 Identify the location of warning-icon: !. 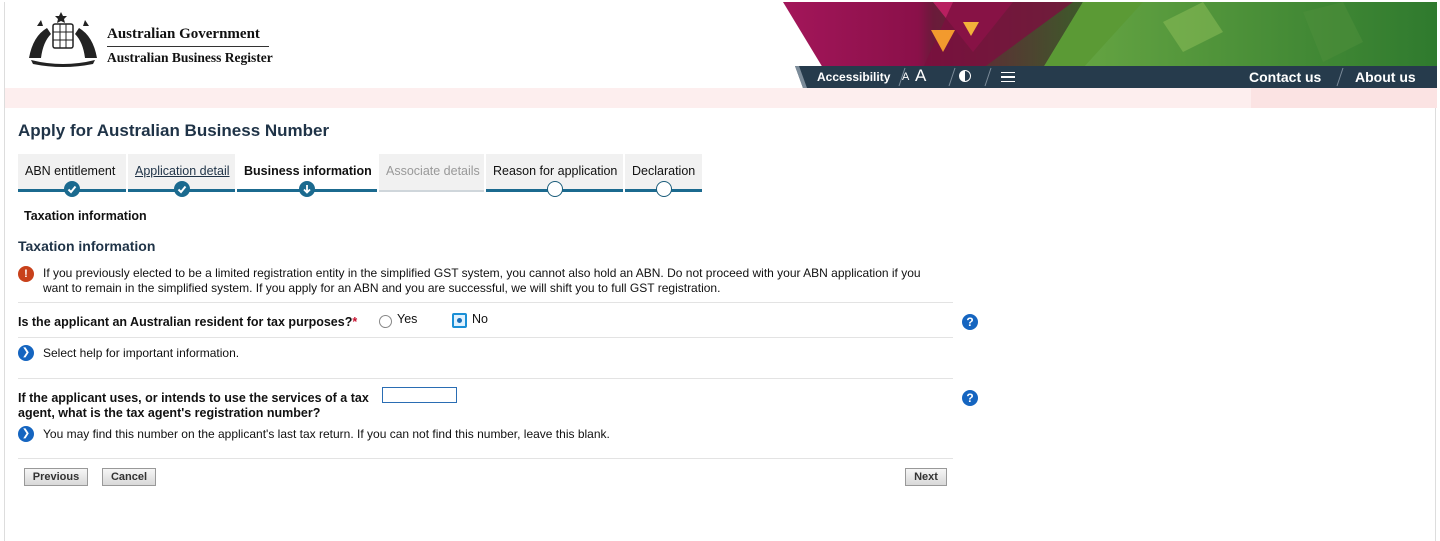
(26, 274).